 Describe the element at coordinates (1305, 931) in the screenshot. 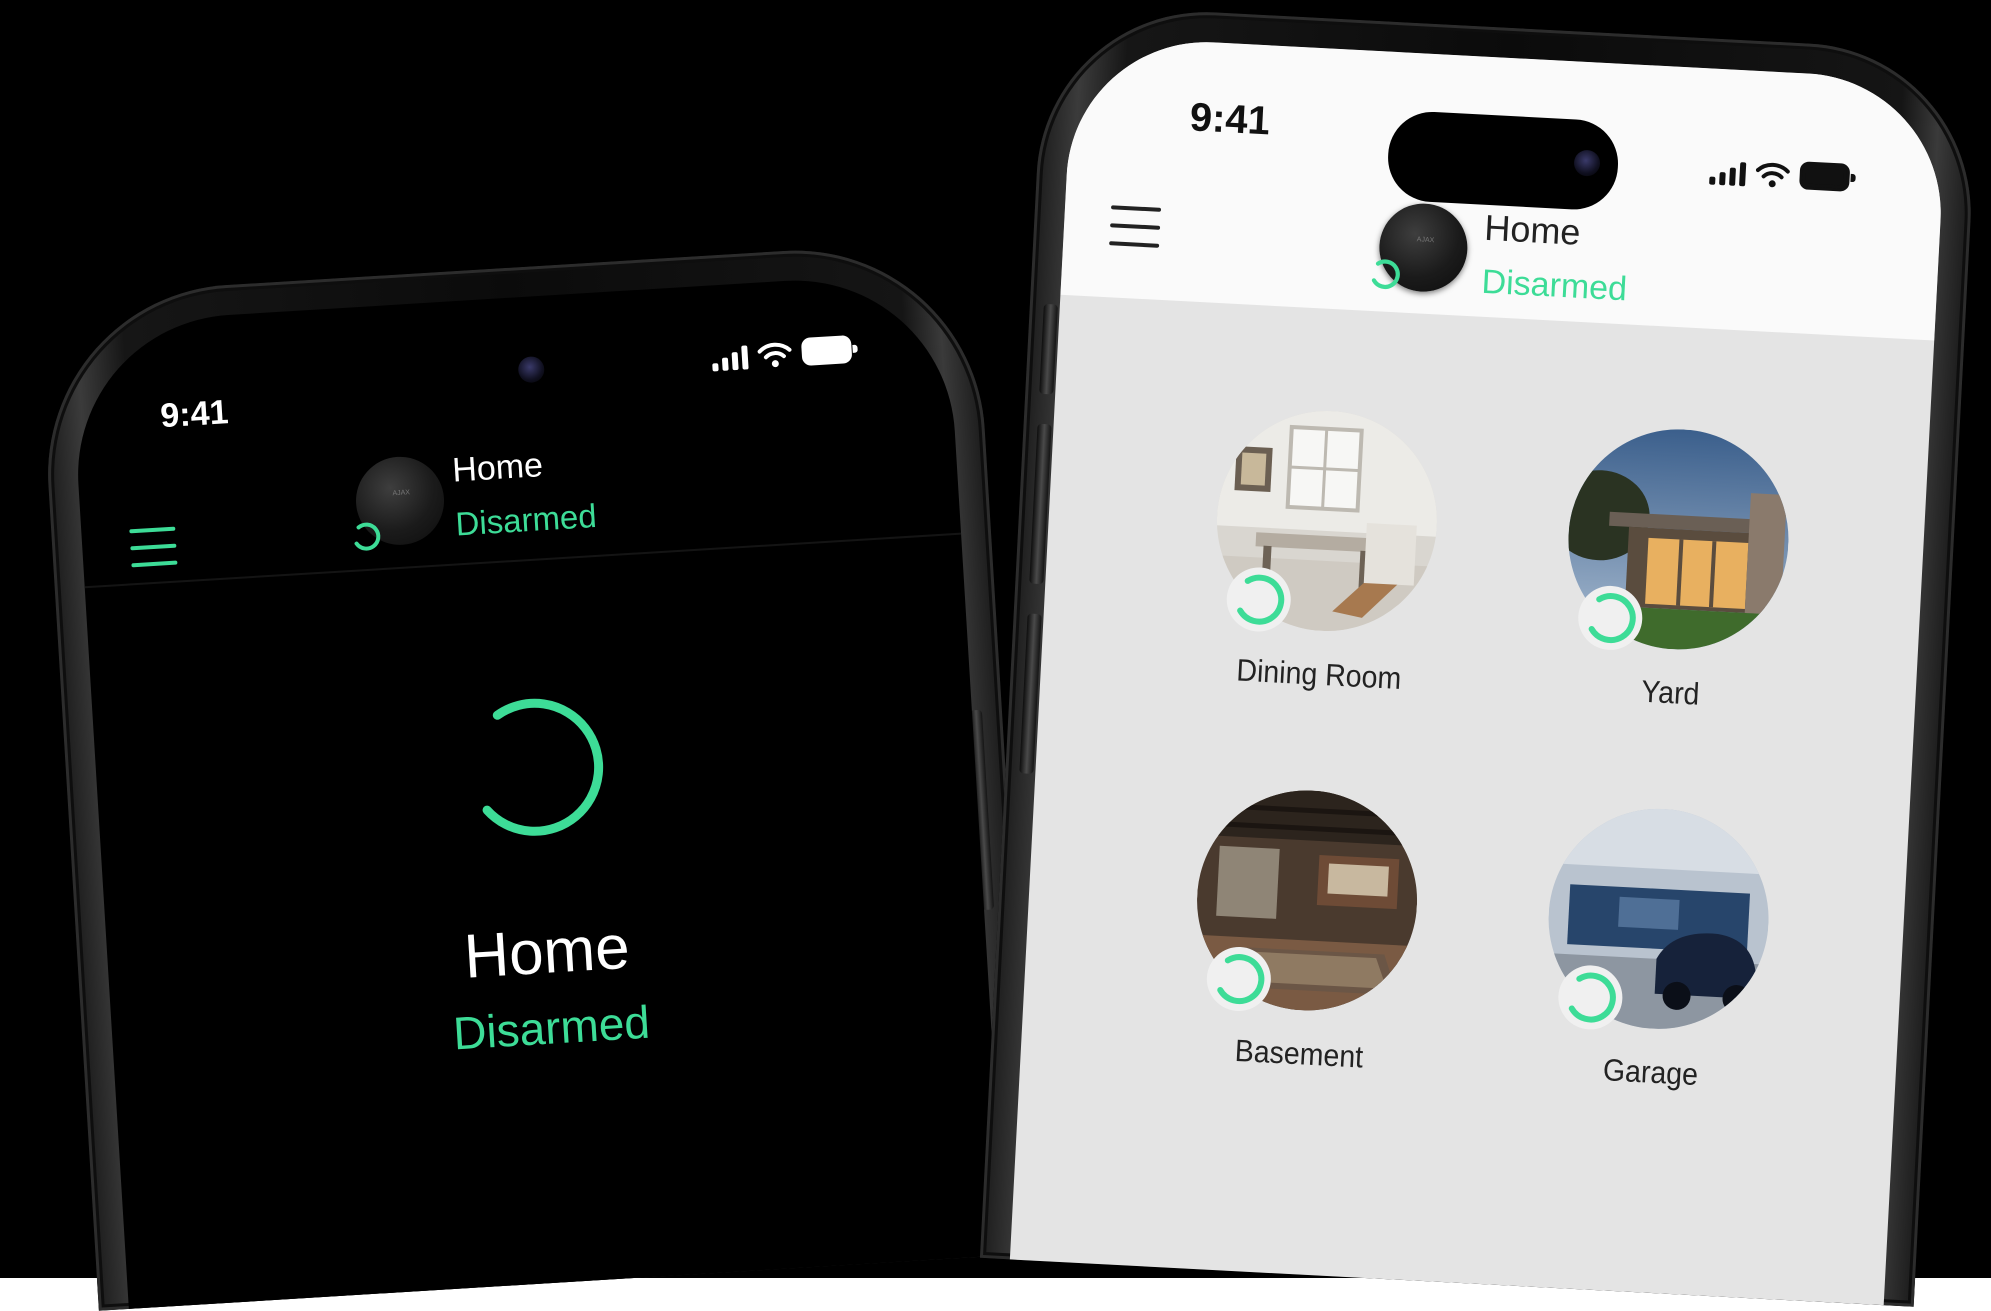

I see `room-card-basement: Basement` at that location.